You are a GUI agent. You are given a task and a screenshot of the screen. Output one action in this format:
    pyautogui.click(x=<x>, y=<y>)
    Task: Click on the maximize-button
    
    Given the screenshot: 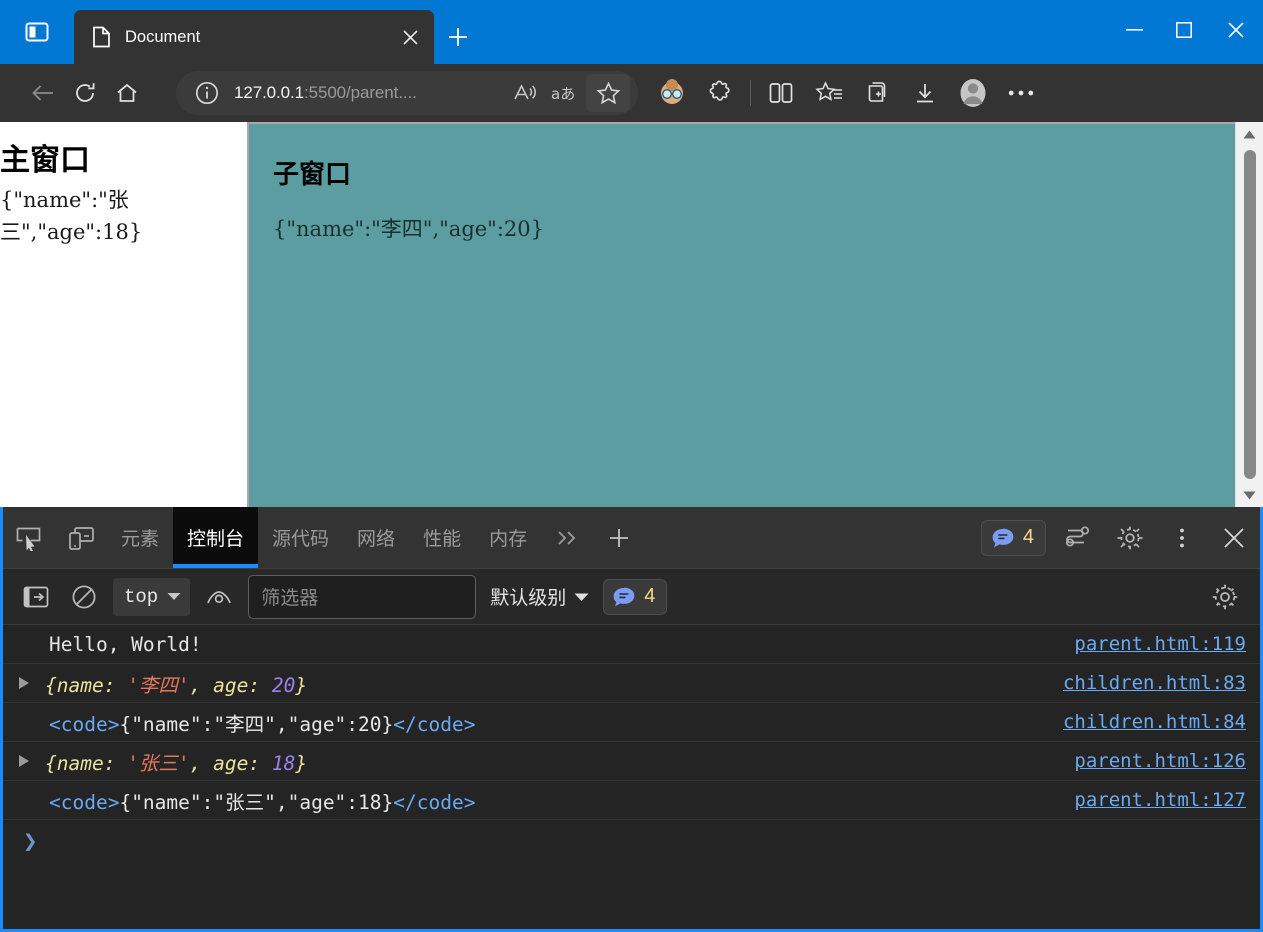 What is the action you would take?
    pyautogui.click(x=1184, y=30)
    